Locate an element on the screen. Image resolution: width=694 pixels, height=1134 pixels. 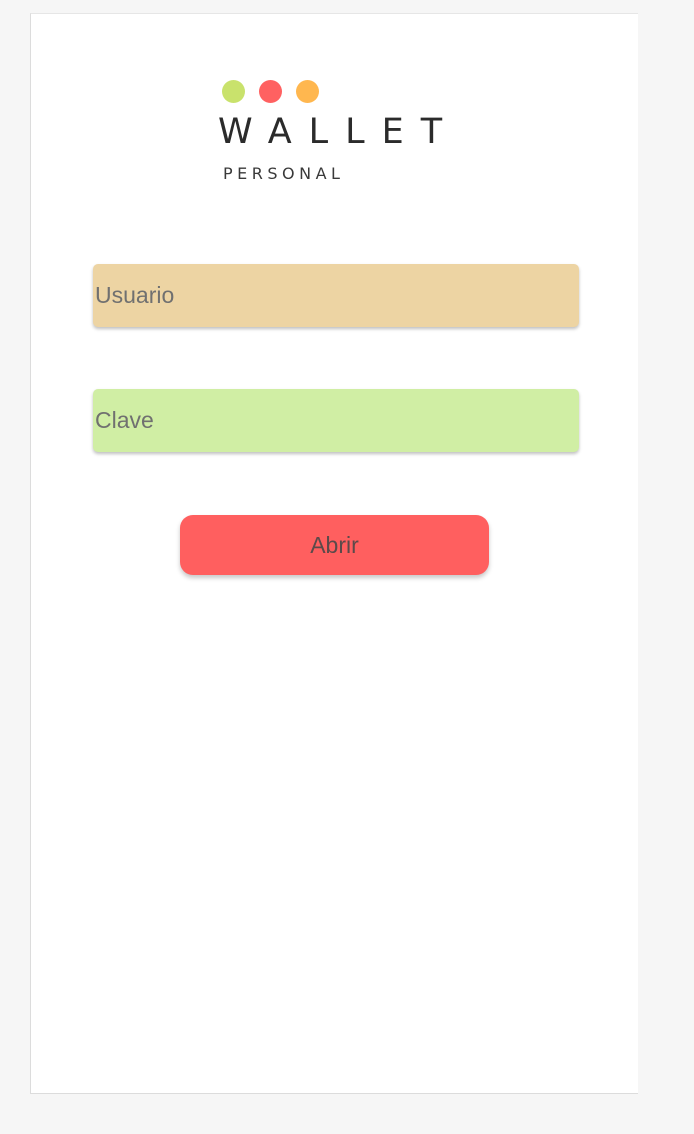
logo-subtitle: PERSONAL is located at coordinates (284, 173).